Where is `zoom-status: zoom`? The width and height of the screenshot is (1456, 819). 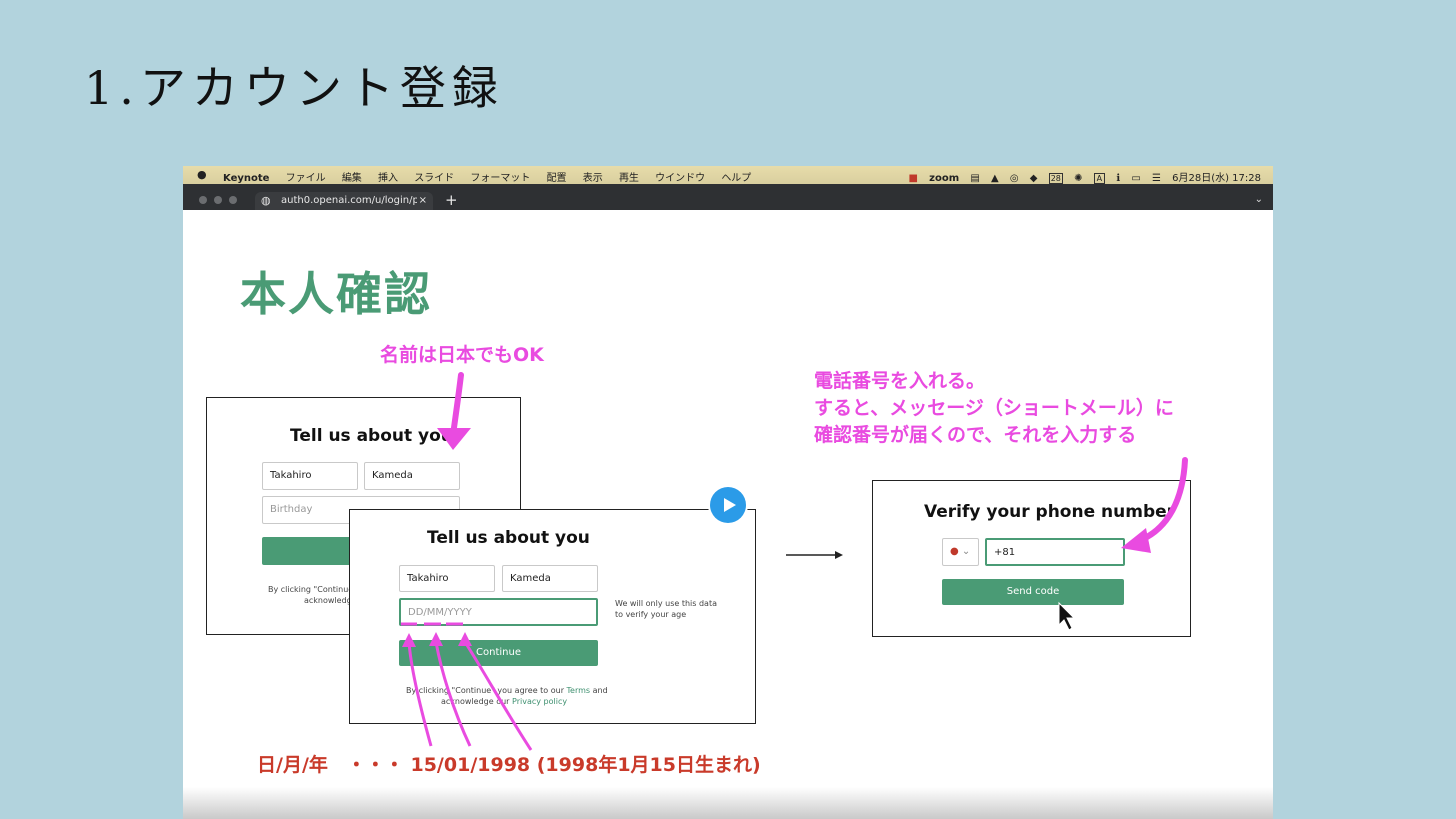 zoom-status: zoom is located at coordinates (944, 178).